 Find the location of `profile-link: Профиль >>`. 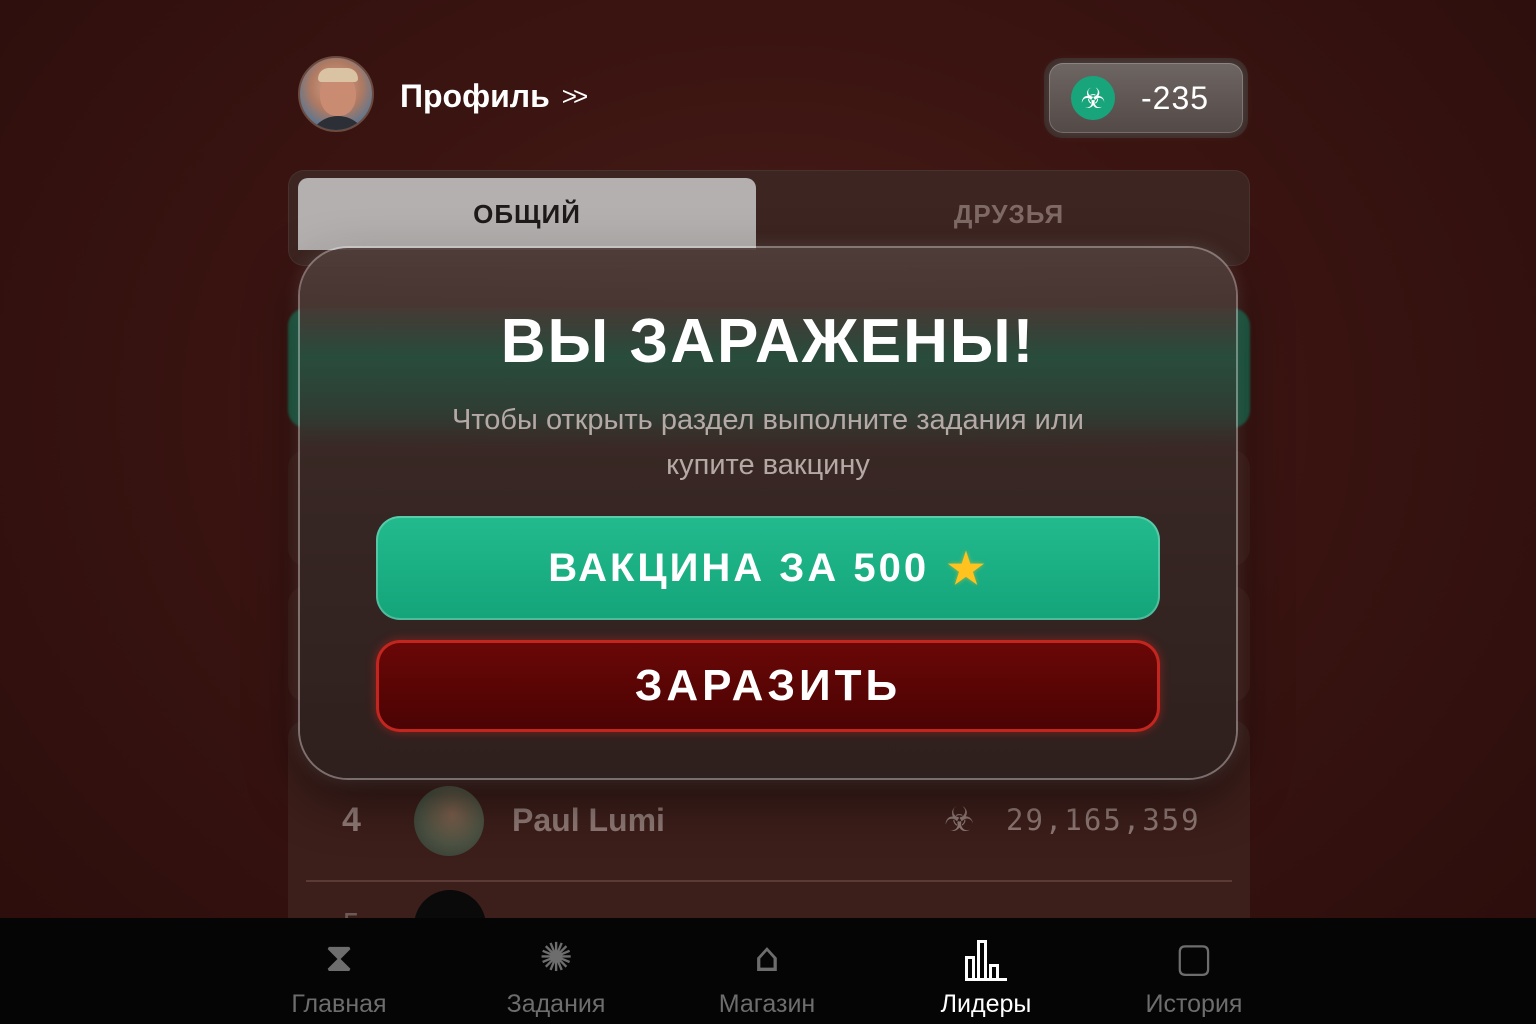

profile-link: Профиль >> is located at coordinates (494, 96).